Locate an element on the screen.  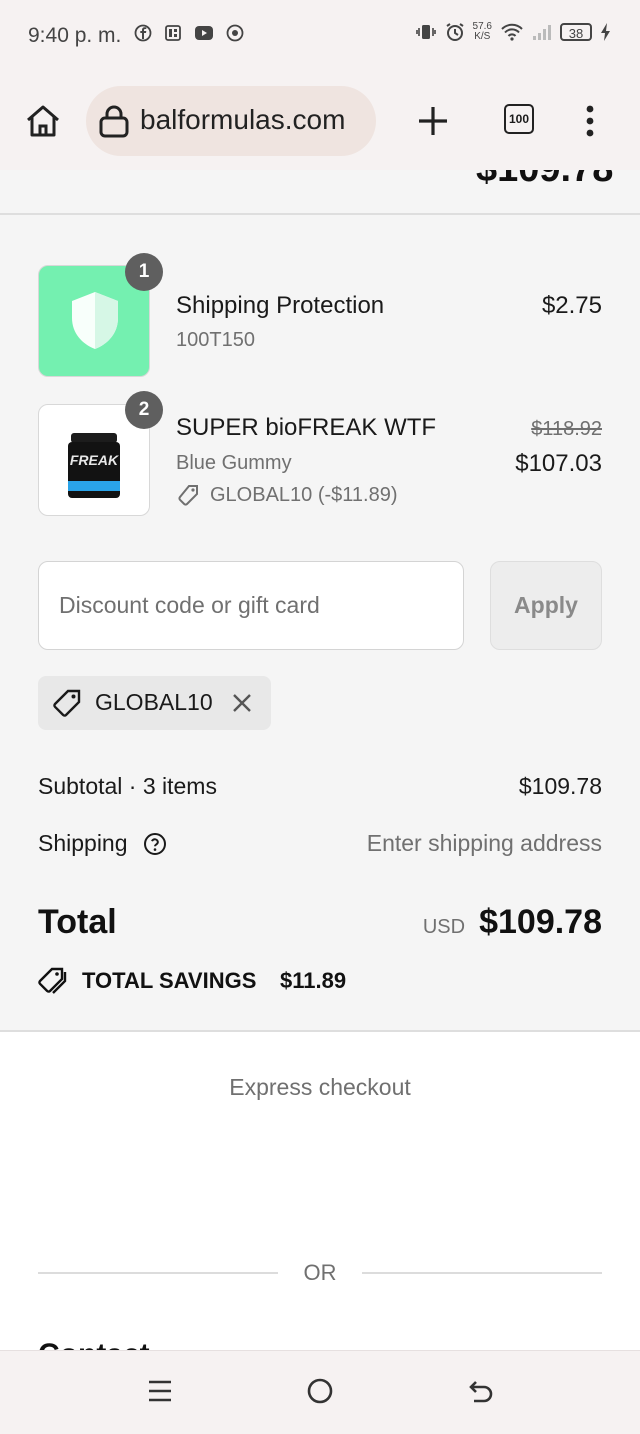
recents-menu-icon is located at coordinates (160, 1391).